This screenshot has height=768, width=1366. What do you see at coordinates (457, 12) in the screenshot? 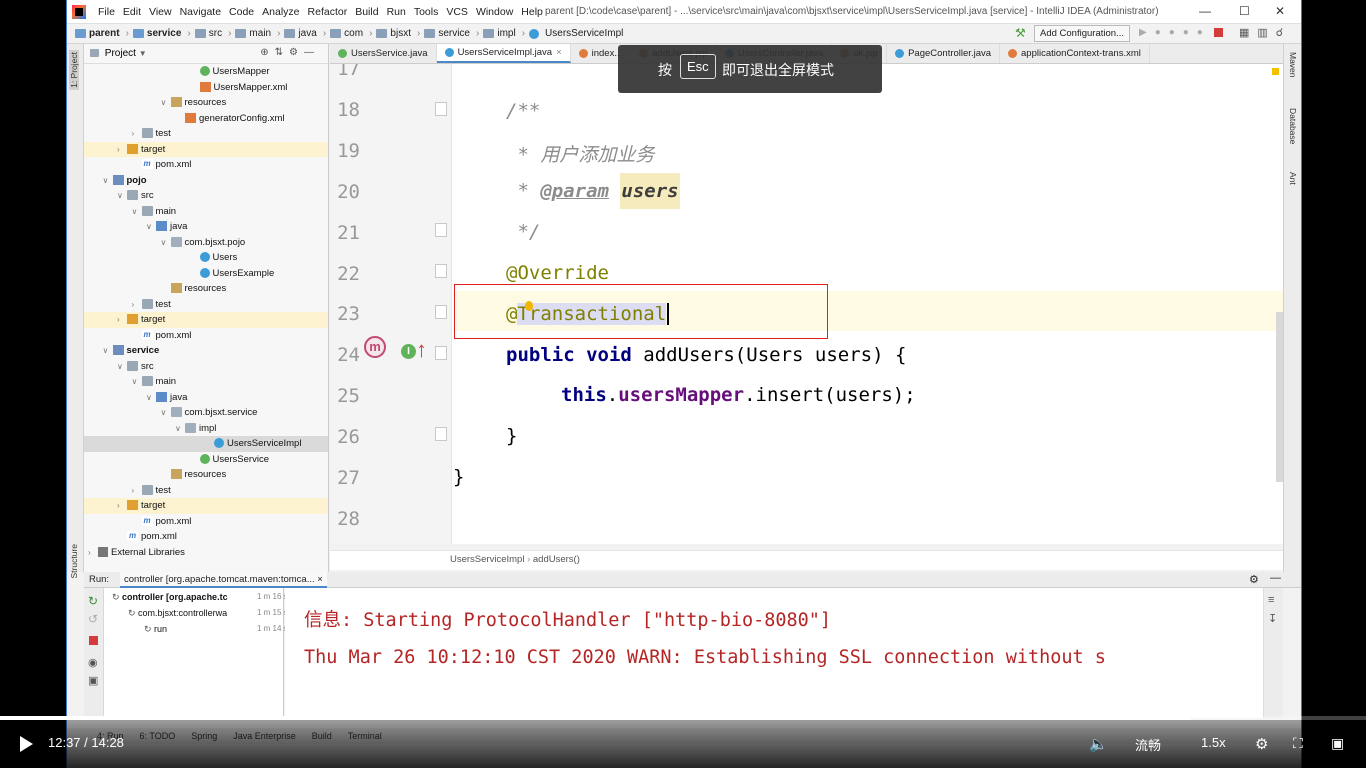
I see `menu-vcs: VCS` at bounding box center [457, 12].